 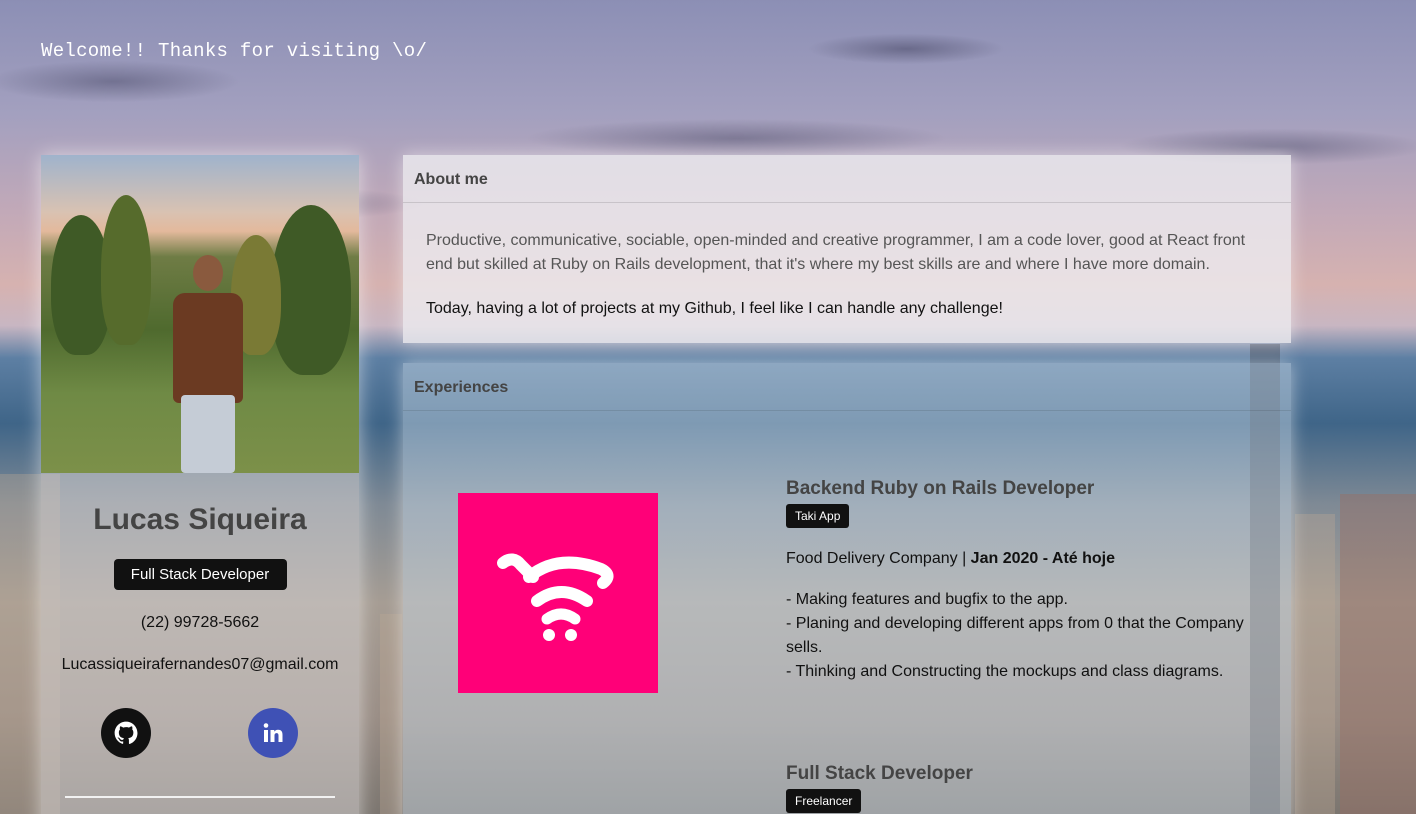 What do you see at coordinates (200, 622) in the screenshot?
I see `phone-number: (22) 99728-5662` at bounding box center [200, 622].